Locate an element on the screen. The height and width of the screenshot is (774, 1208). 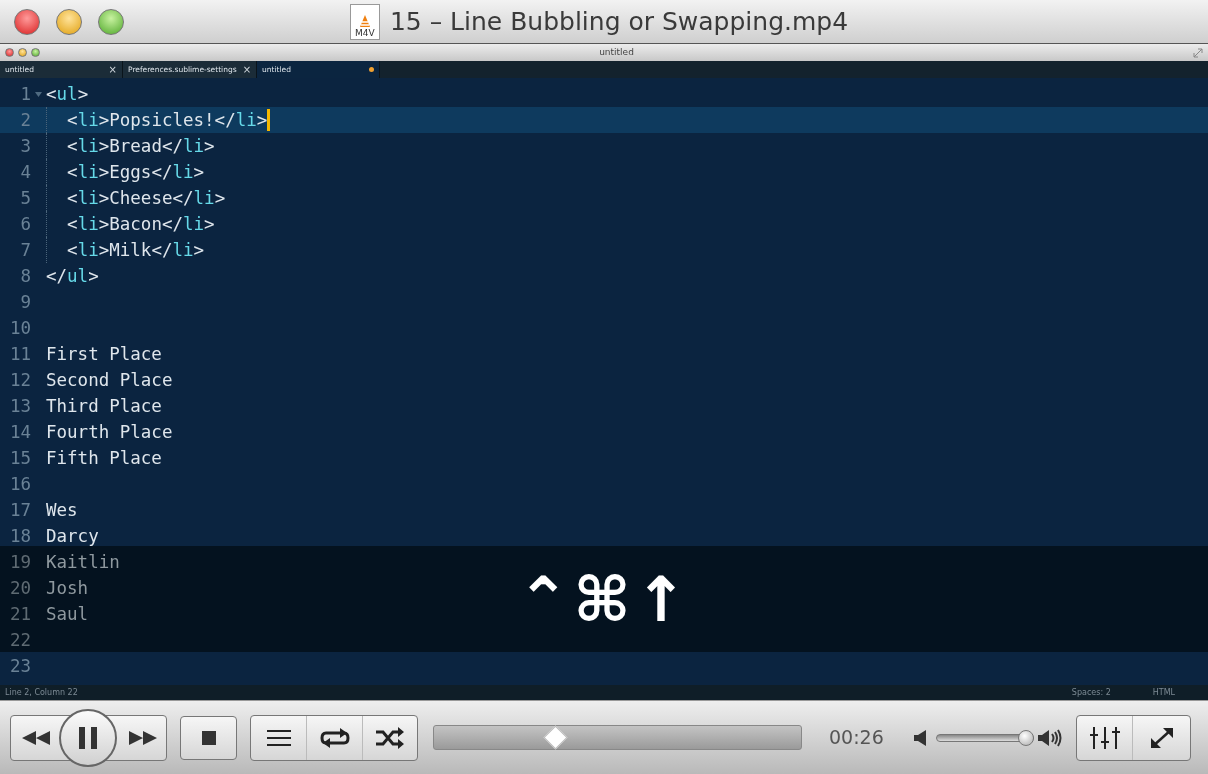
indentation-setting: Spaces: 2 is located at coordinates (1091, 692).